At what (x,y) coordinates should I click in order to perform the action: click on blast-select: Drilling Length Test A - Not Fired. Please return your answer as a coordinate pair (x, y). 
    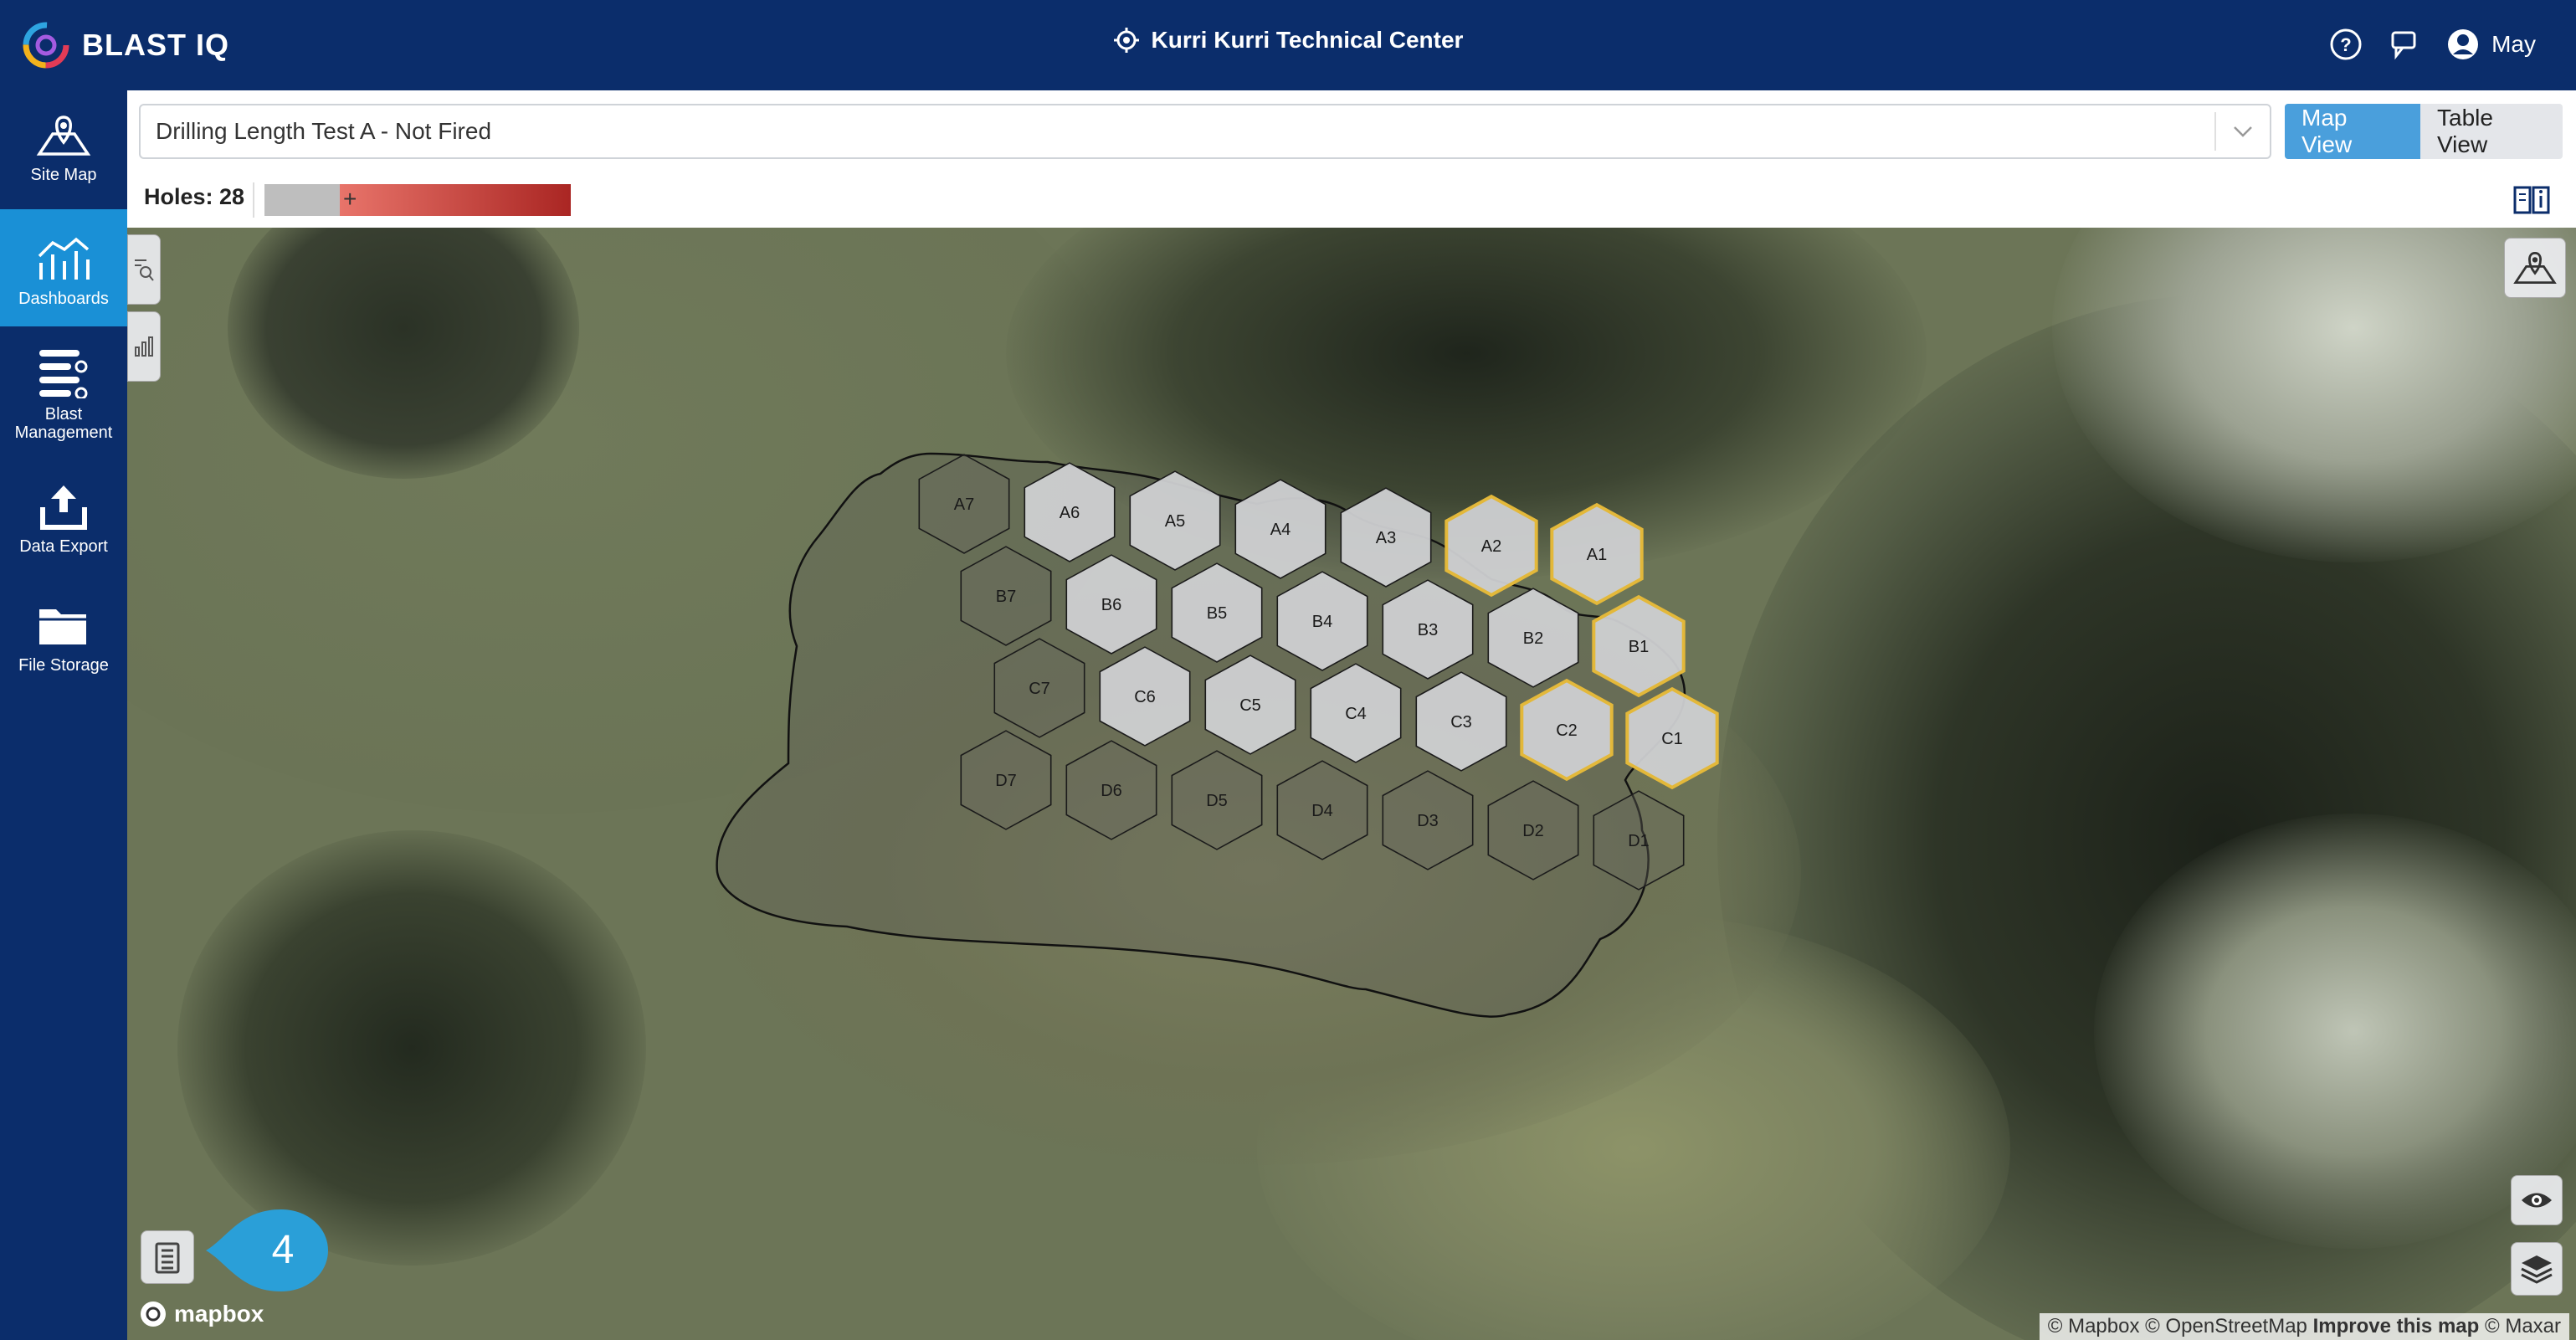
    Looking at the image, I should click on (1205, 131).